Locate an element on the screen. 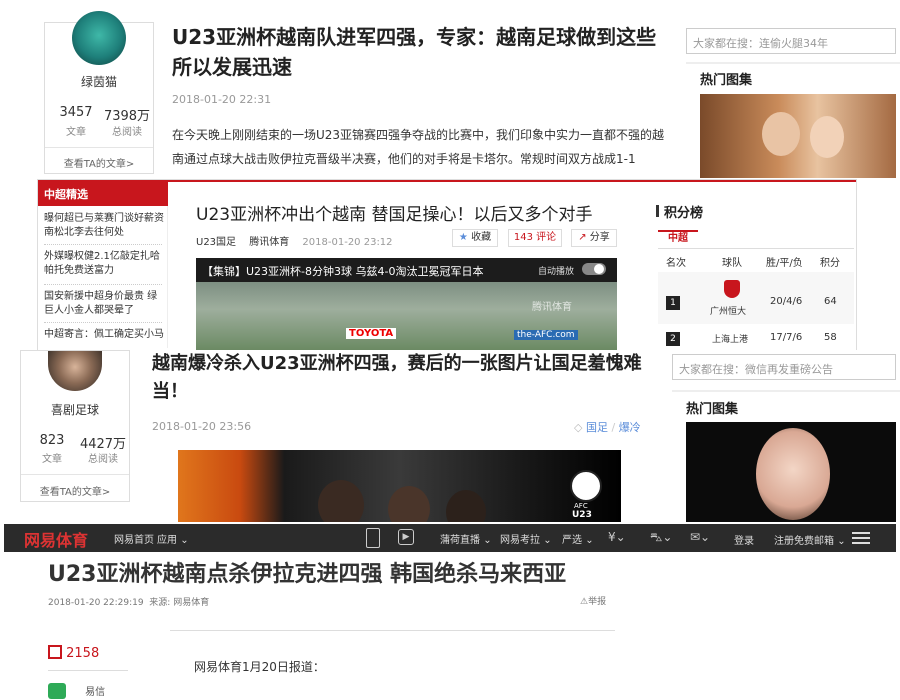 The width and height of the screenshot is (900, 700). table-row: 2 上海上港 17/7/6 58 is located at coordinates (756, 339).